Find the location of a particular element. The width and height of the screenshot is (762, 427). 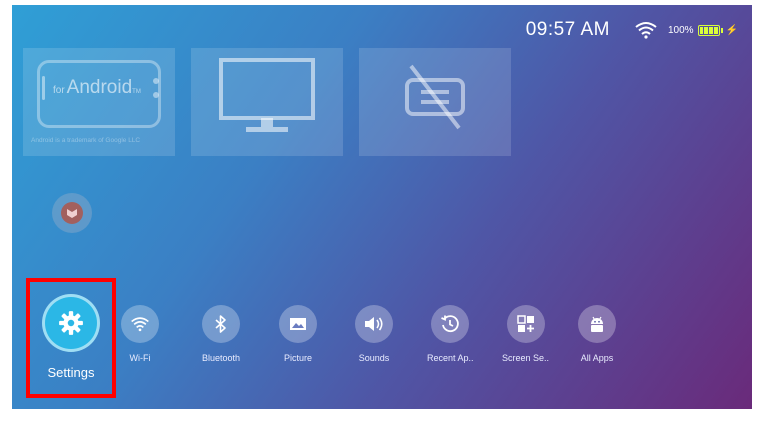

selection-highlight is located at coordinates (71, 338).